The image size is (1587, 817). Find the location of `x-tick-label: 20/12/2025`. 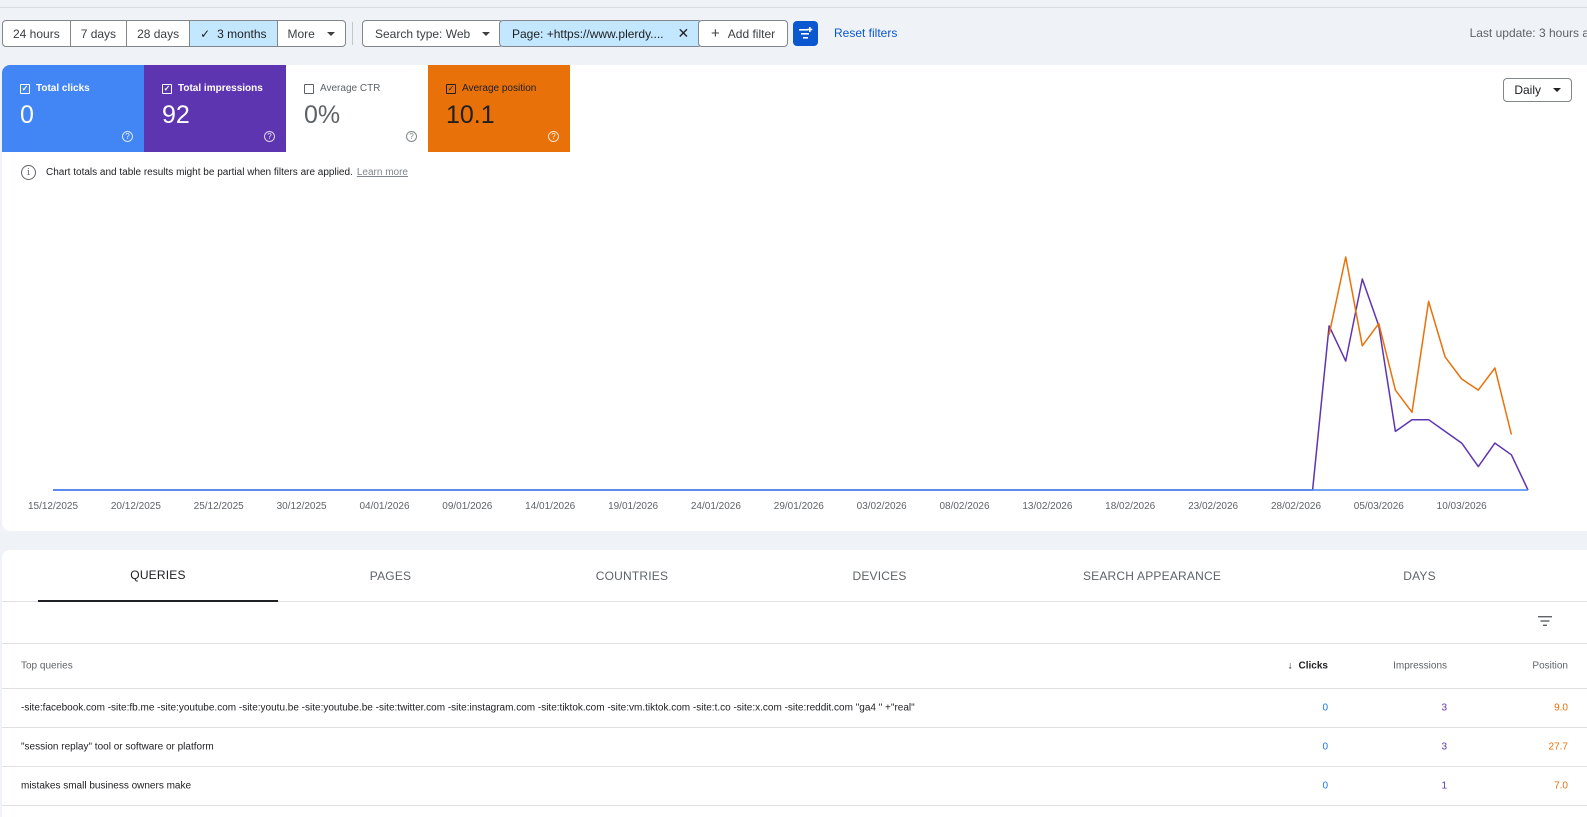

x-tick-label: 20/12/2025 is located at coordinates (136, 506).